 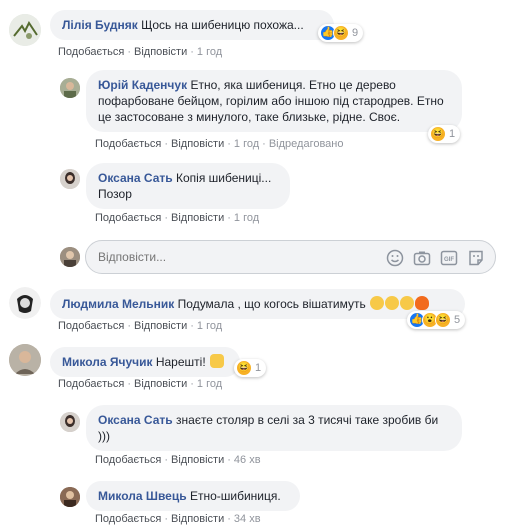 I want to click on sticker-icon, so click(x=476, y=258).